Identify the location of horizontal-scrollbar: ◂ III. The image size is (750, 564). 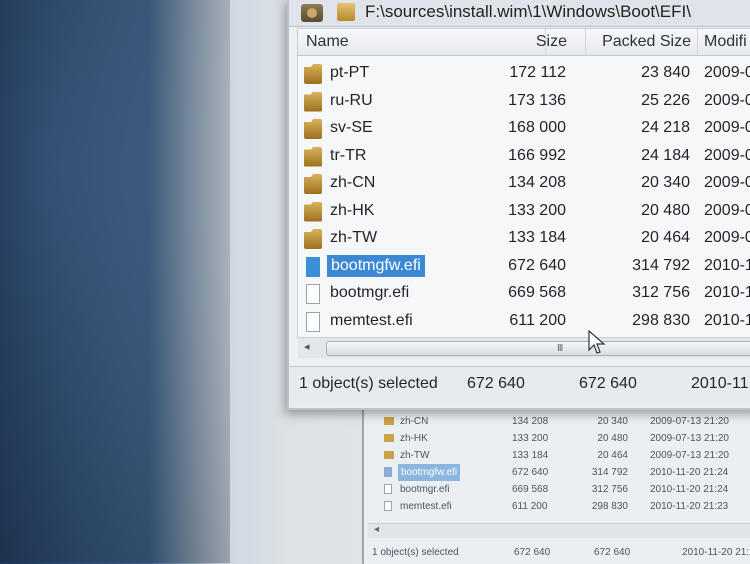
(524, 347).